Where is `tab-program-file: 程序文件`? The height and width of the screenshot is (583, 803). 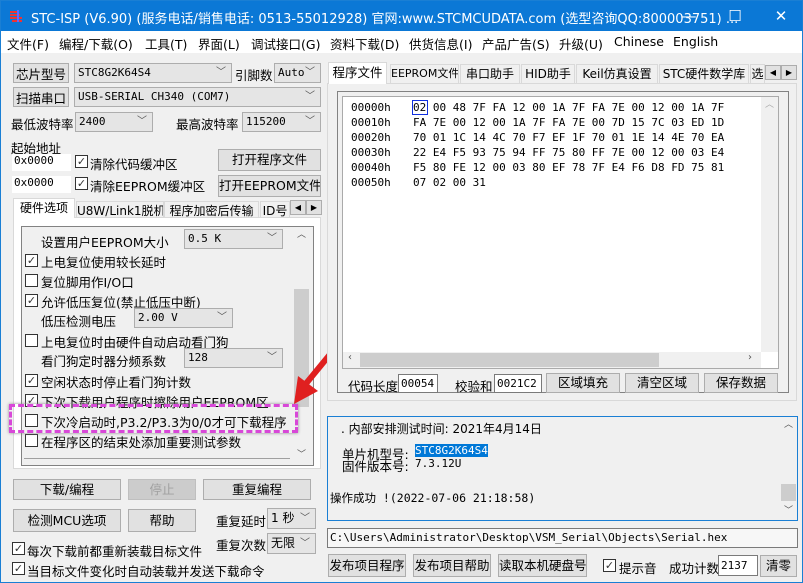 tab-program-file: 程序文件 is located at coordinates (357, 73).